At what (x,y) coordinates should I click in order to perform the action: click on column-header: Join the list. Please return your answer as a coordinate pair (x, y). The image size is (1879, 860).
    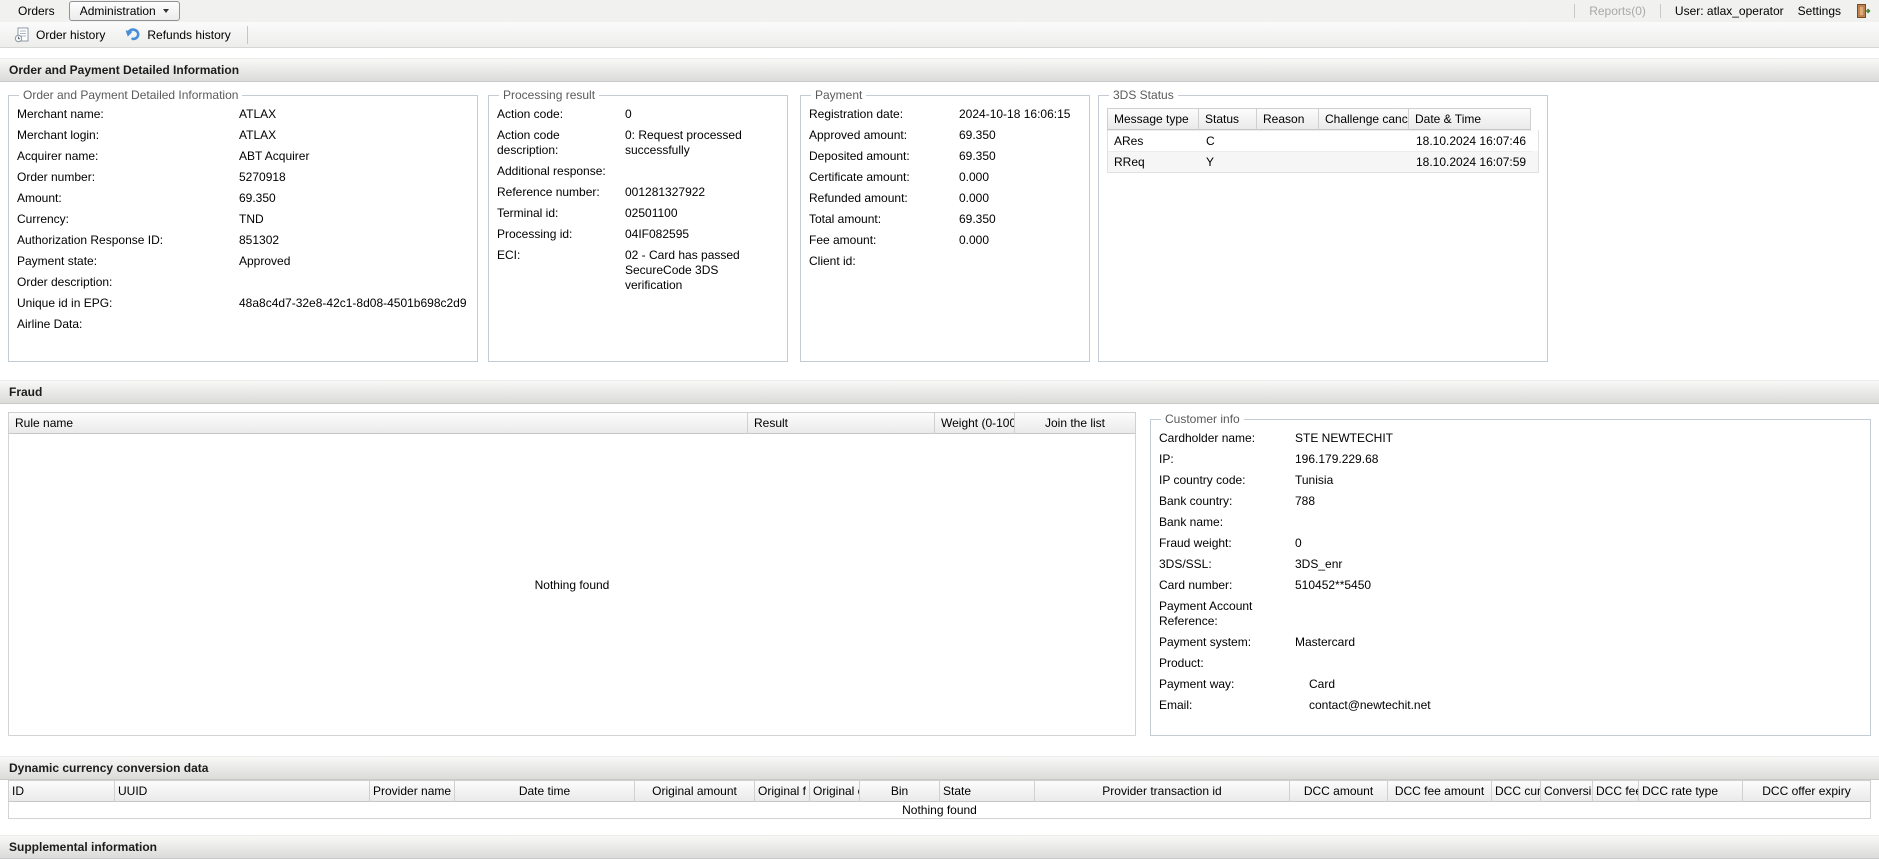
    Looking at the image, I should click on (1075, 423).